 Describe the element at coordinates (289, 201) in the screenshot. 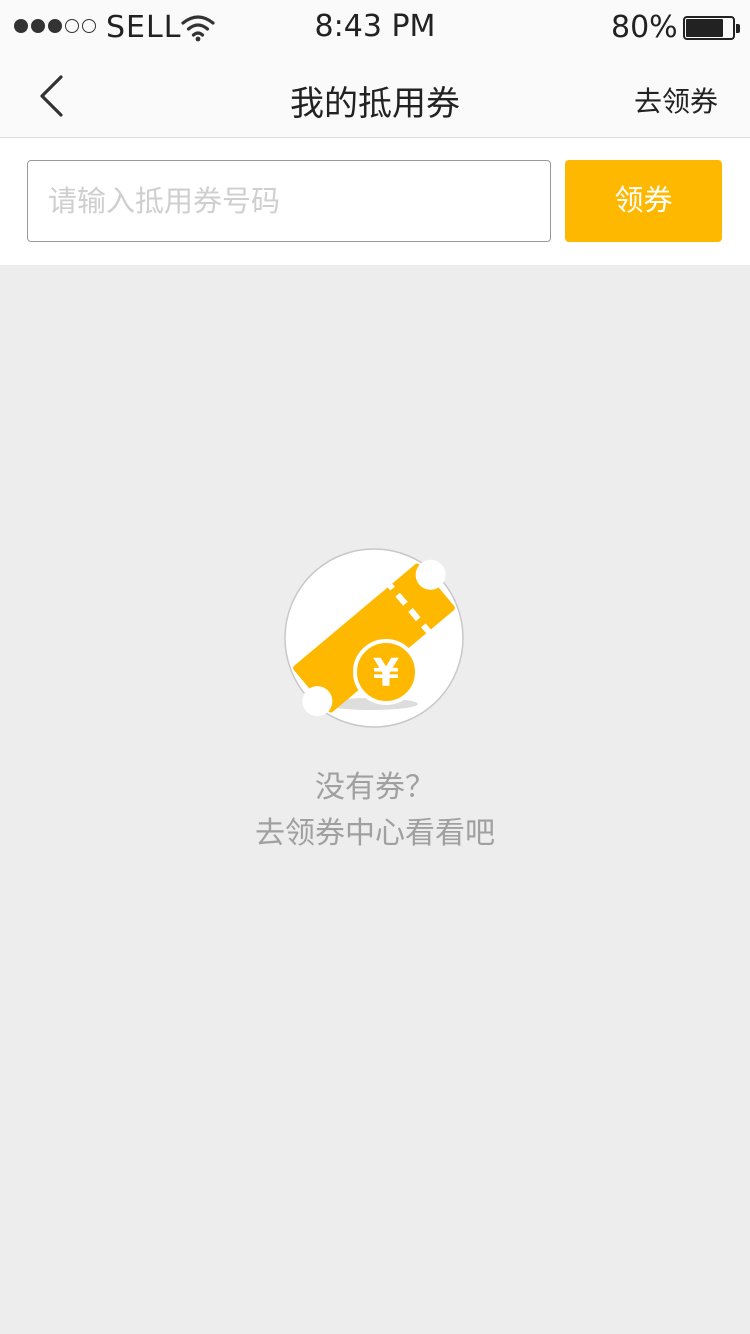

I see `coupon-code-input` at that location.